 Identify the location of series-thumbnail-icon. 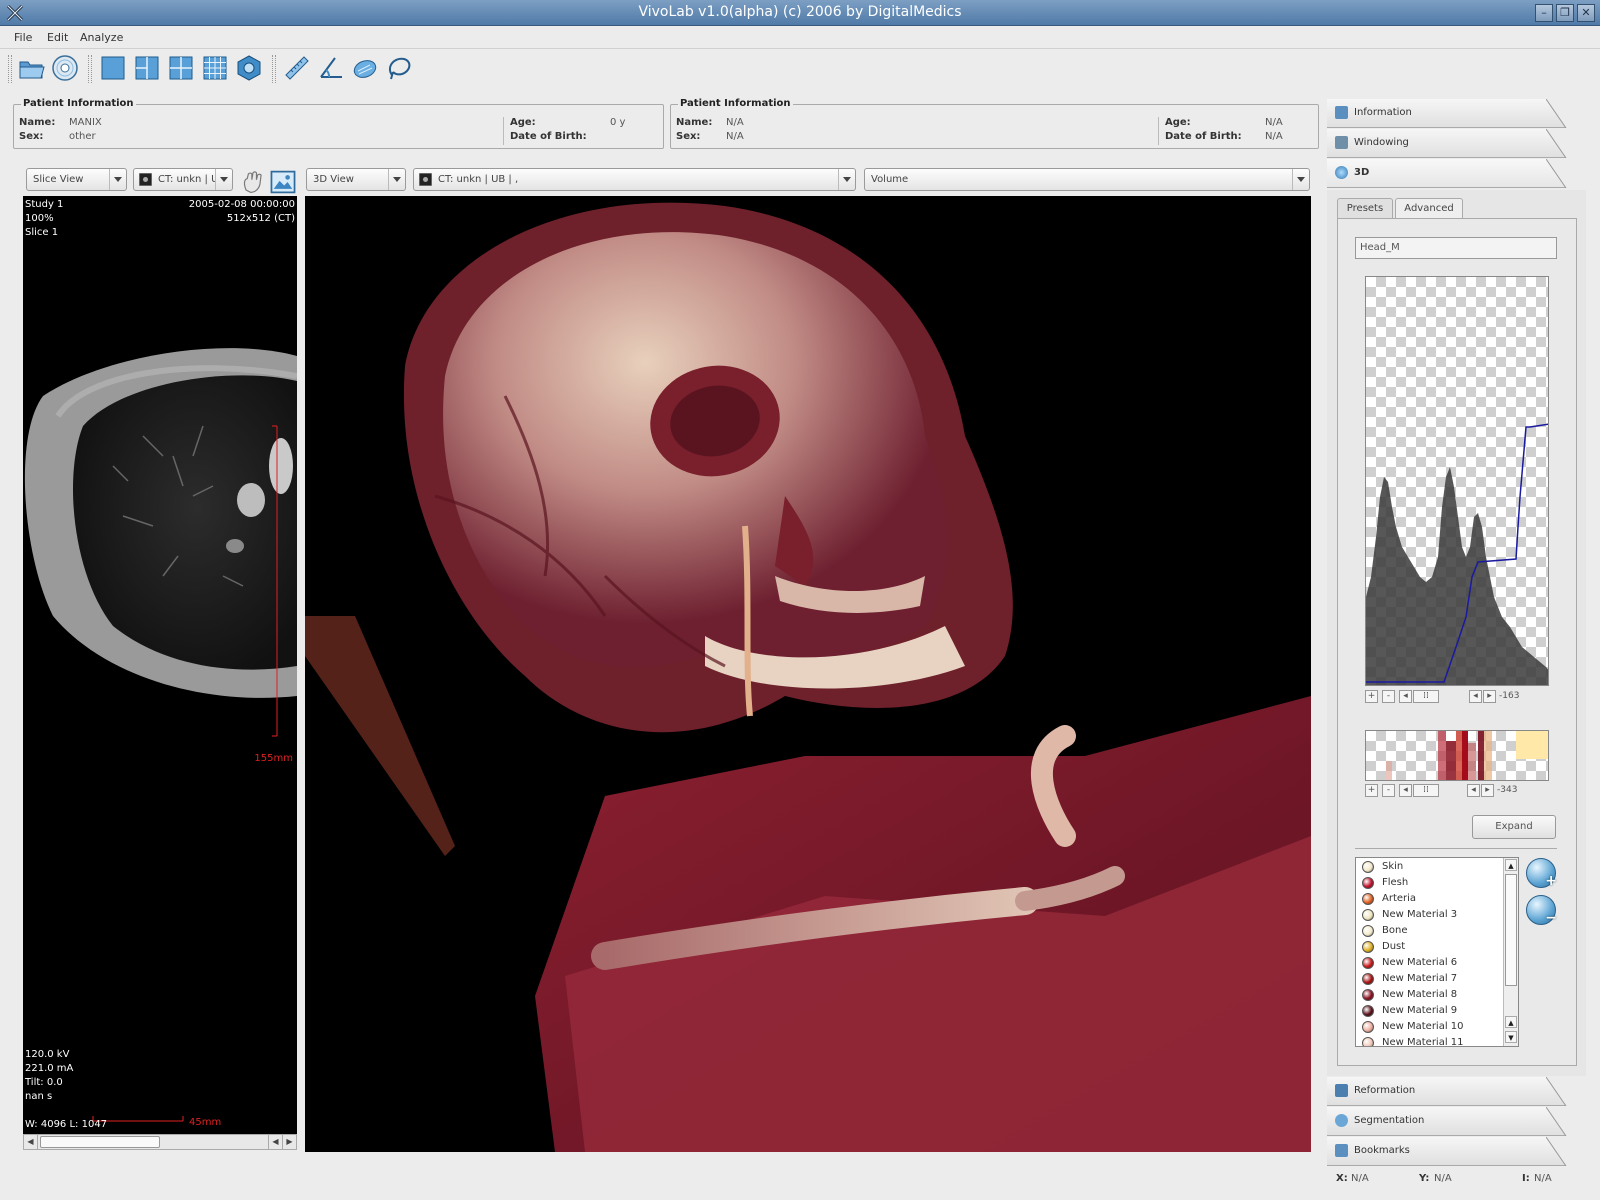
(425, 179).